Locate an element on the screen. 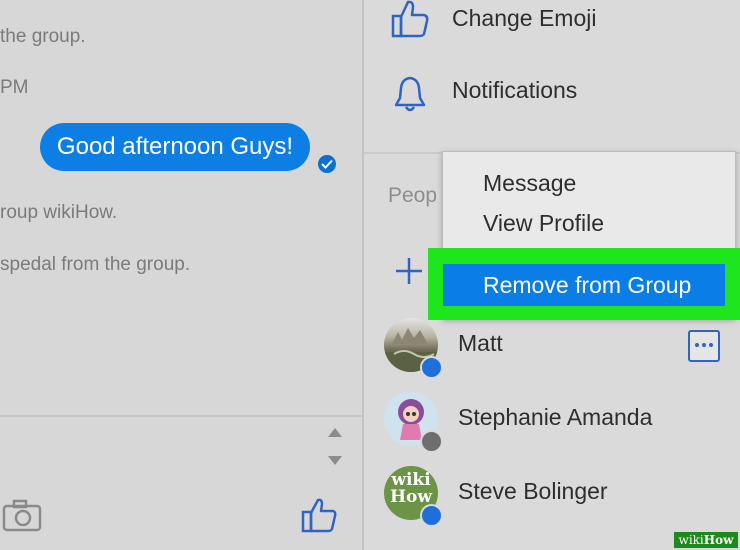  timestamp: PM is located at coordinates (14, 87).